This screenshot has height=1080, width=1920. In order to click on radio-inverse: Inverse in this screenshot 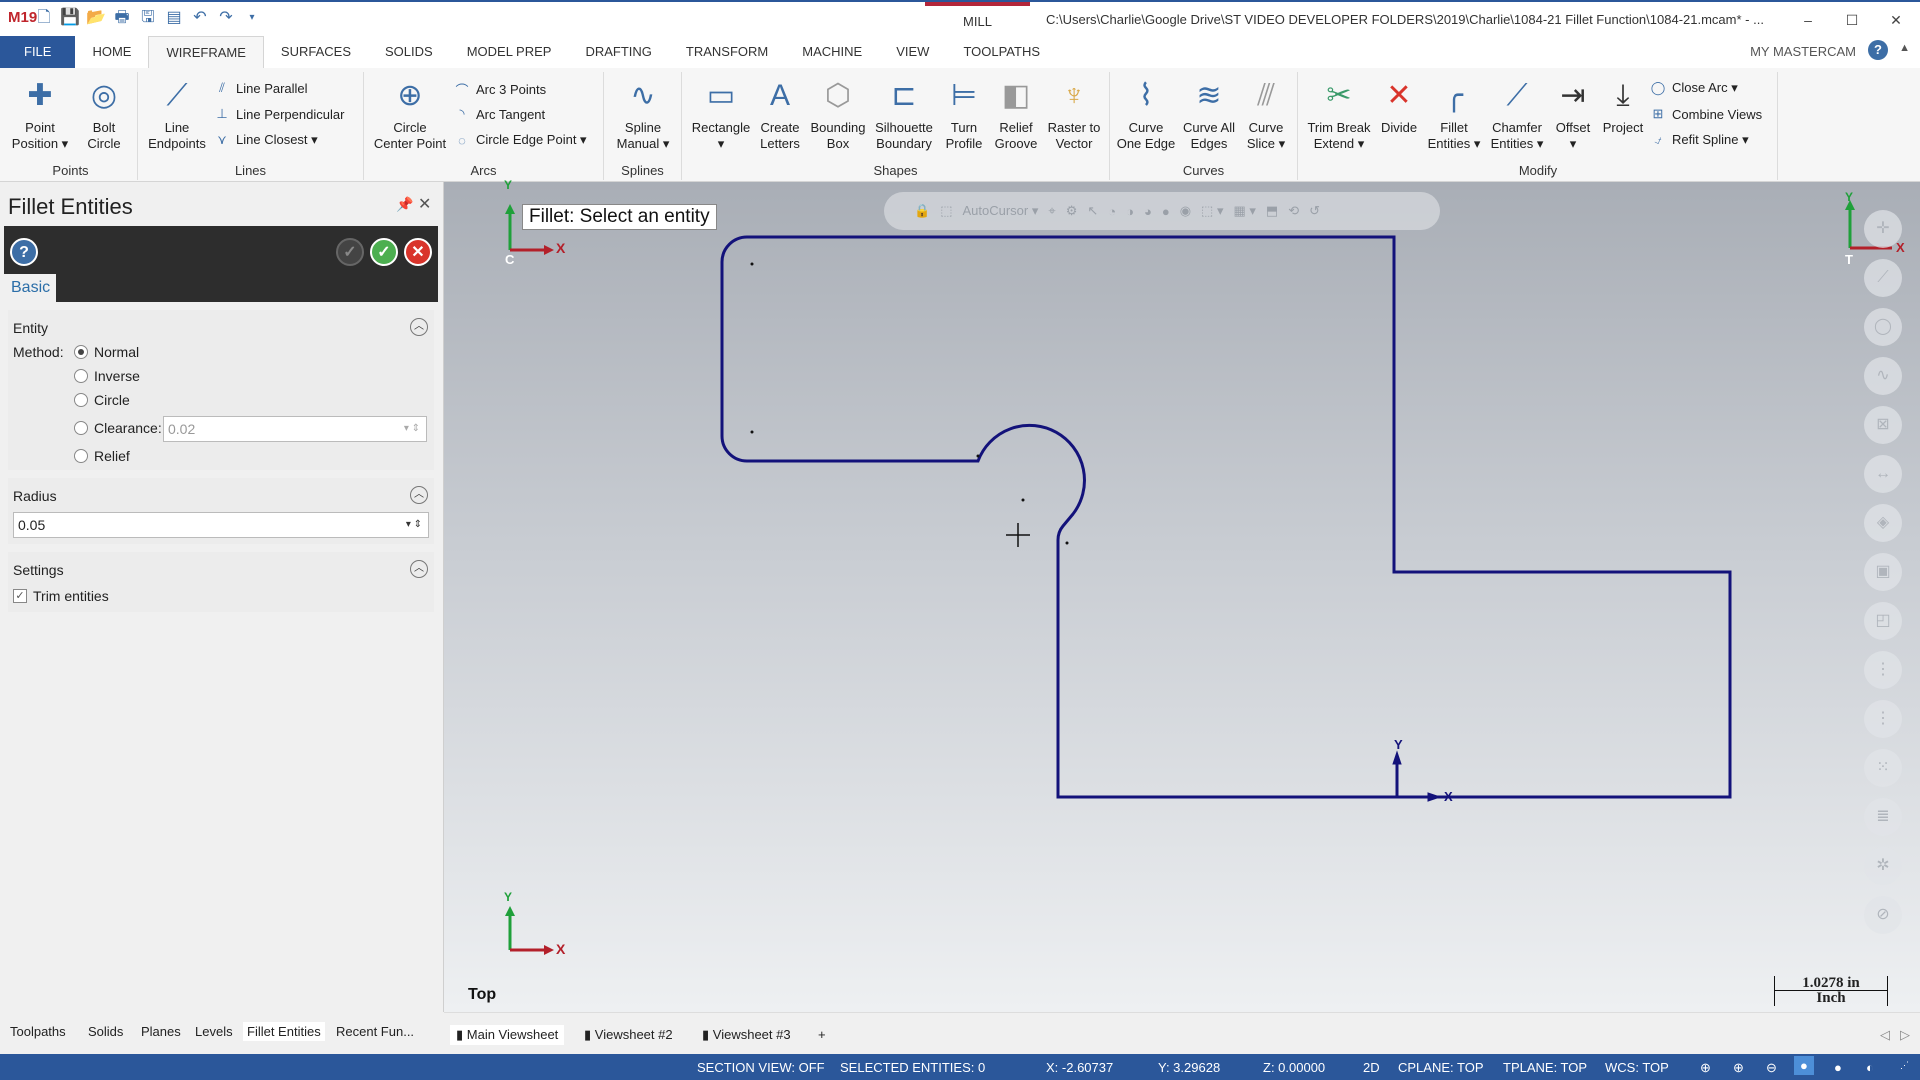, I will do `click(107, 376)`.